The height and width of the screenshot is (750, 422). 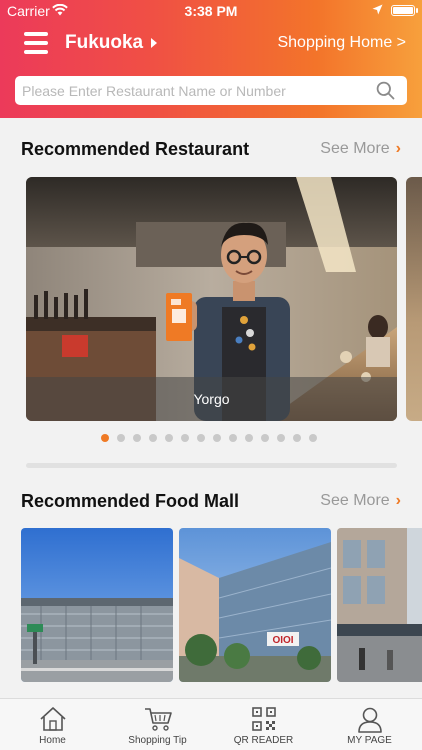 I want to click on tab-label: QR READER, so click(x=263, y=740).